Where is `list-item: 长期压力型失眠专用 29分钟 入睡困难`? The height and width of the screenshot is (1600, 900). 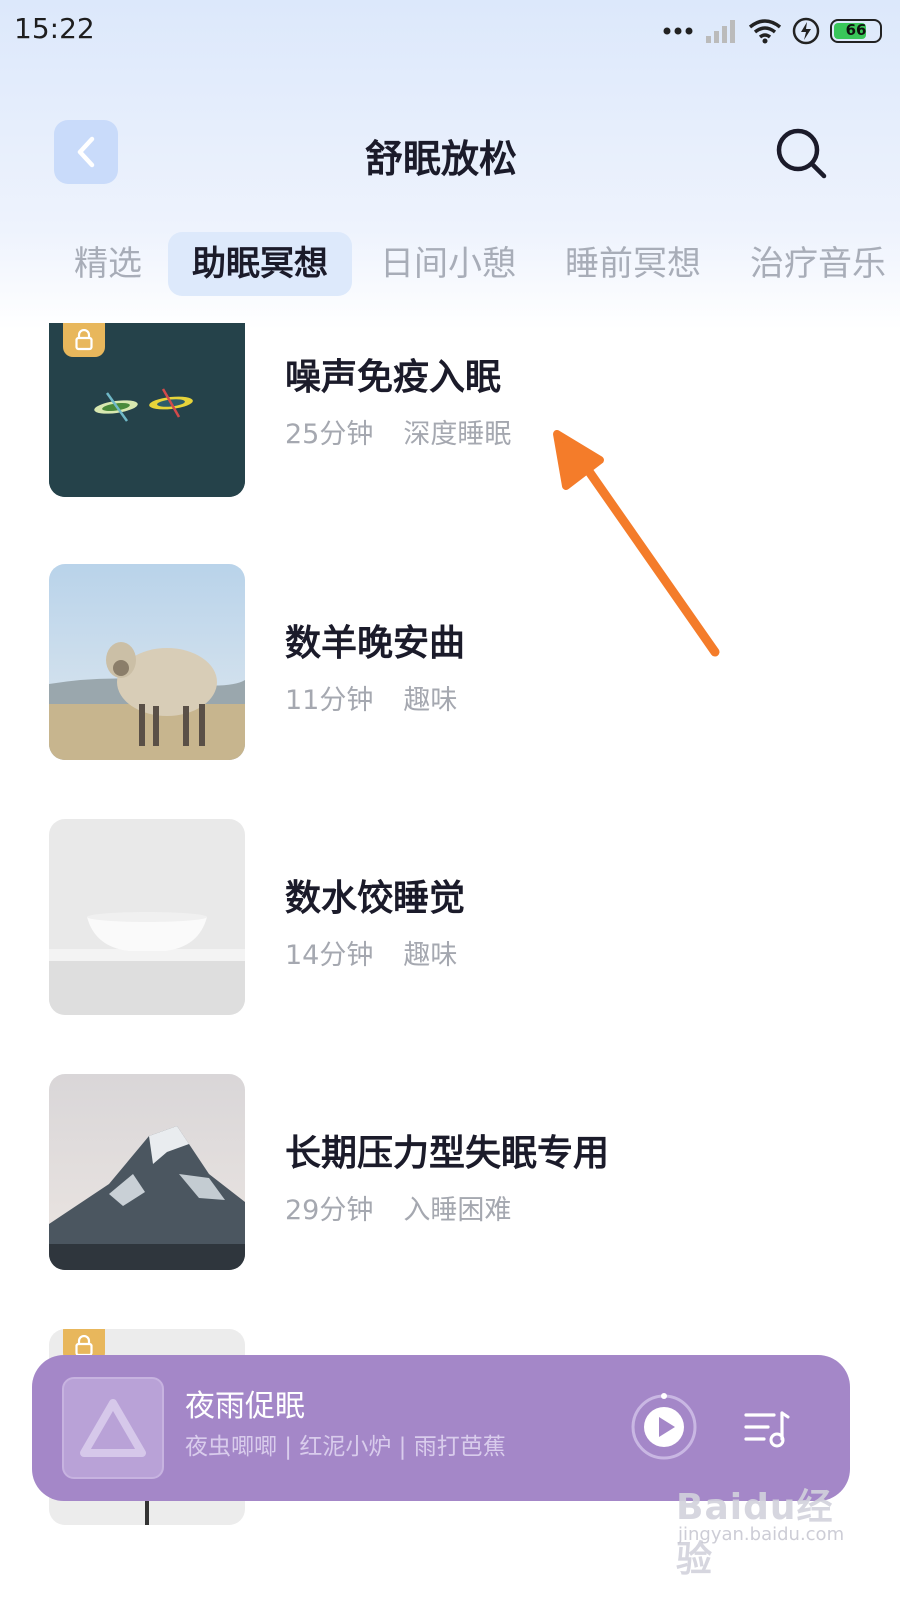
list-item: 长期压力型失眠专用 29分钟 入睡困难 is located at coordinates (450, 1172).